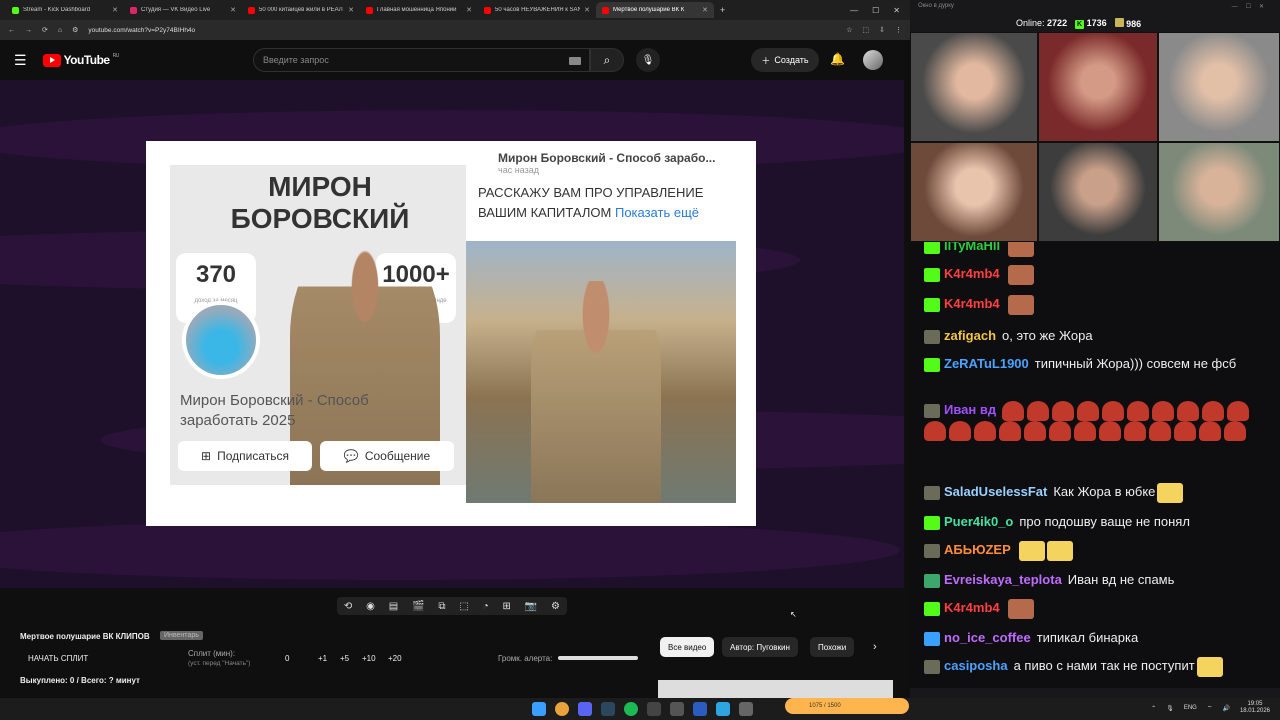 The height and width of the screenshot is (720, 1280). I want to click on clock: 19:05 18.01.2026, so click(1255, 708).